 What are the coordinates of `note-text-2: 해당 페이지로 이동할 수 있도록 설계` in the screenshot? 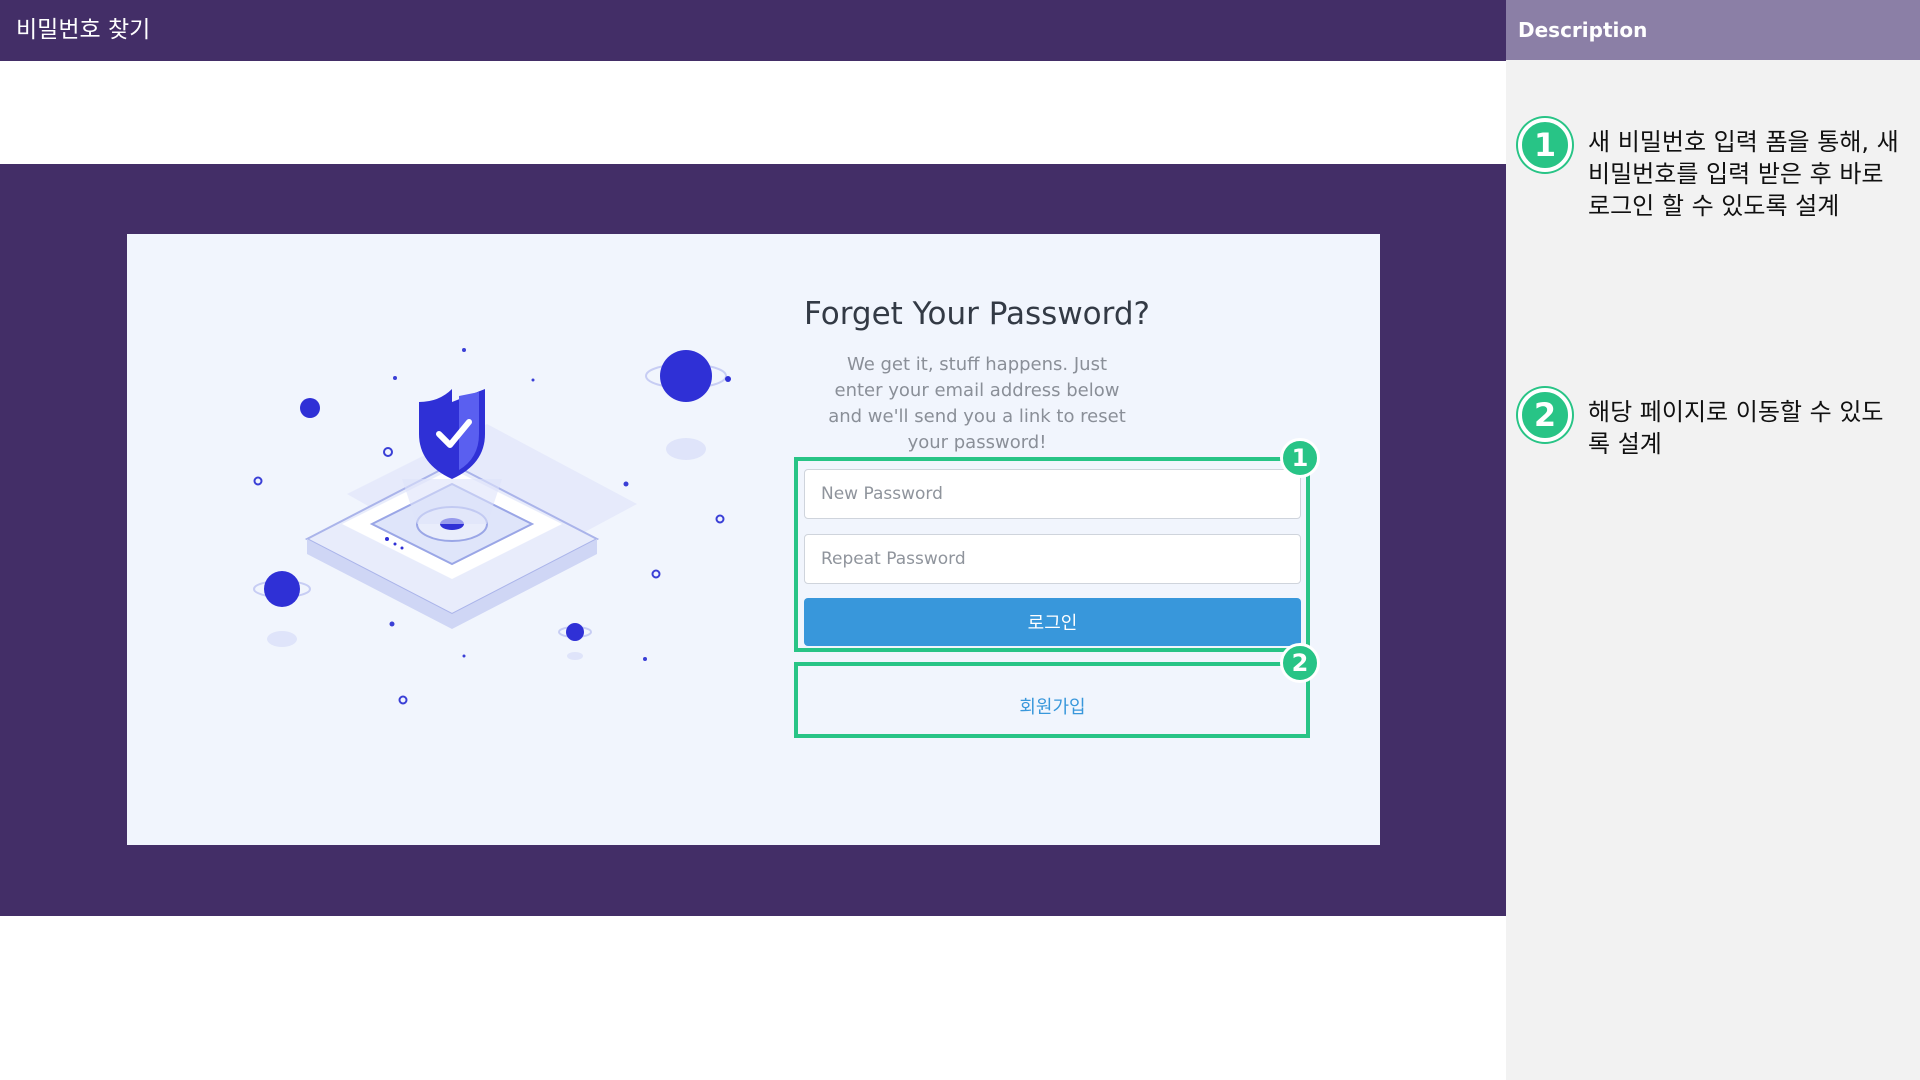 It's located at (1736, 428).